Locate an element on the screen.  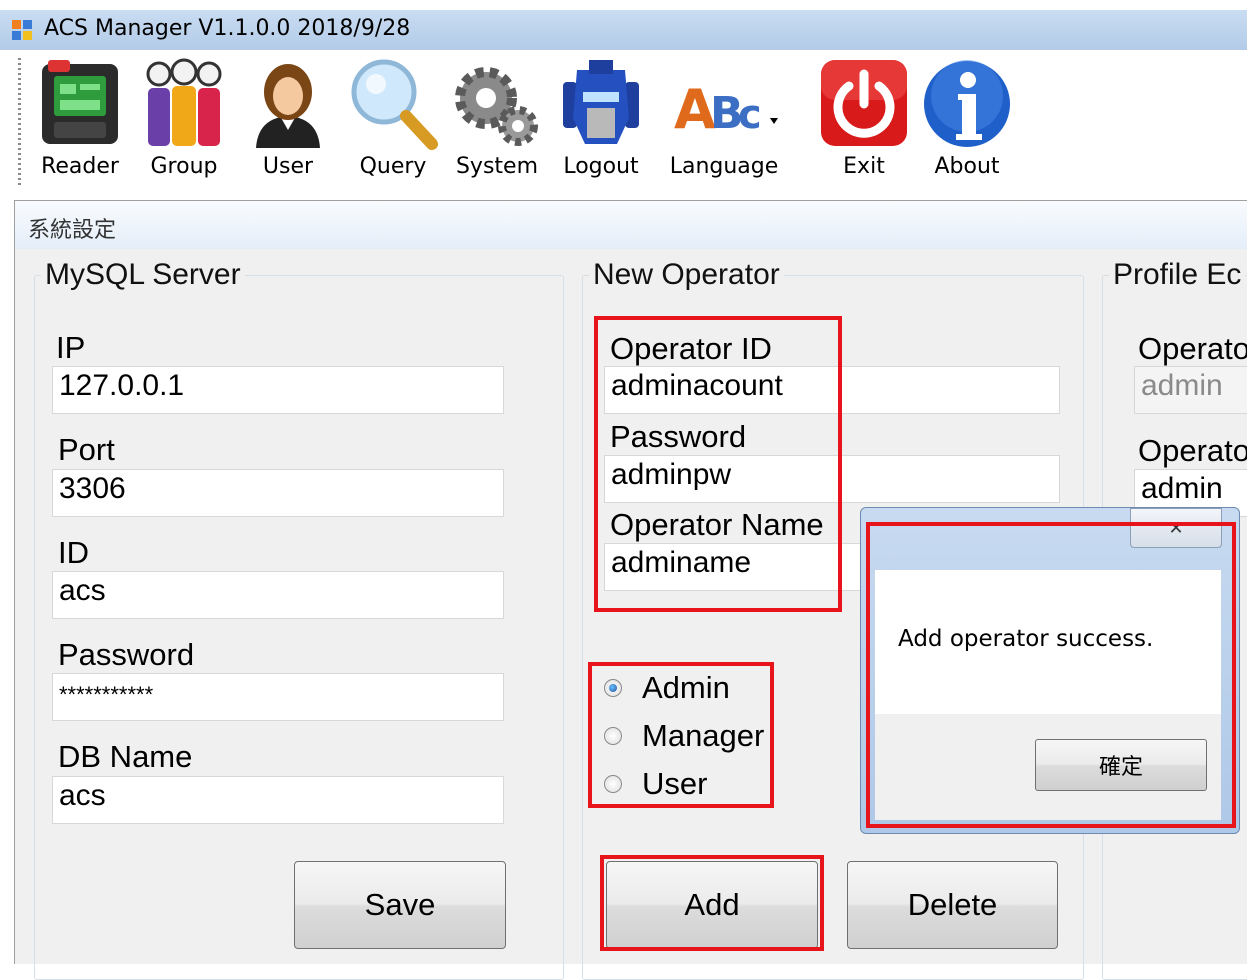
toolbar-exit-label: Exit is located at coordinates (864, 166).